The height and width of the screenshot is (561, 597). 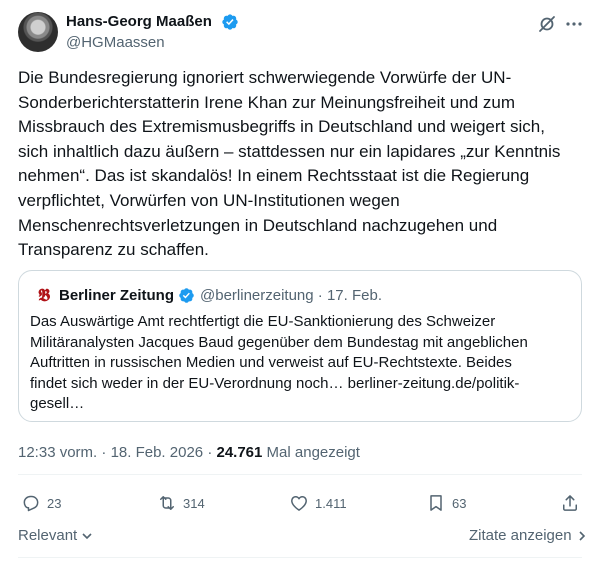 What do you see at coordinates (139, 22) in the screenshot?
I see `author-name: Hans-Georg Maaßen` at bounding box center [139, 22].